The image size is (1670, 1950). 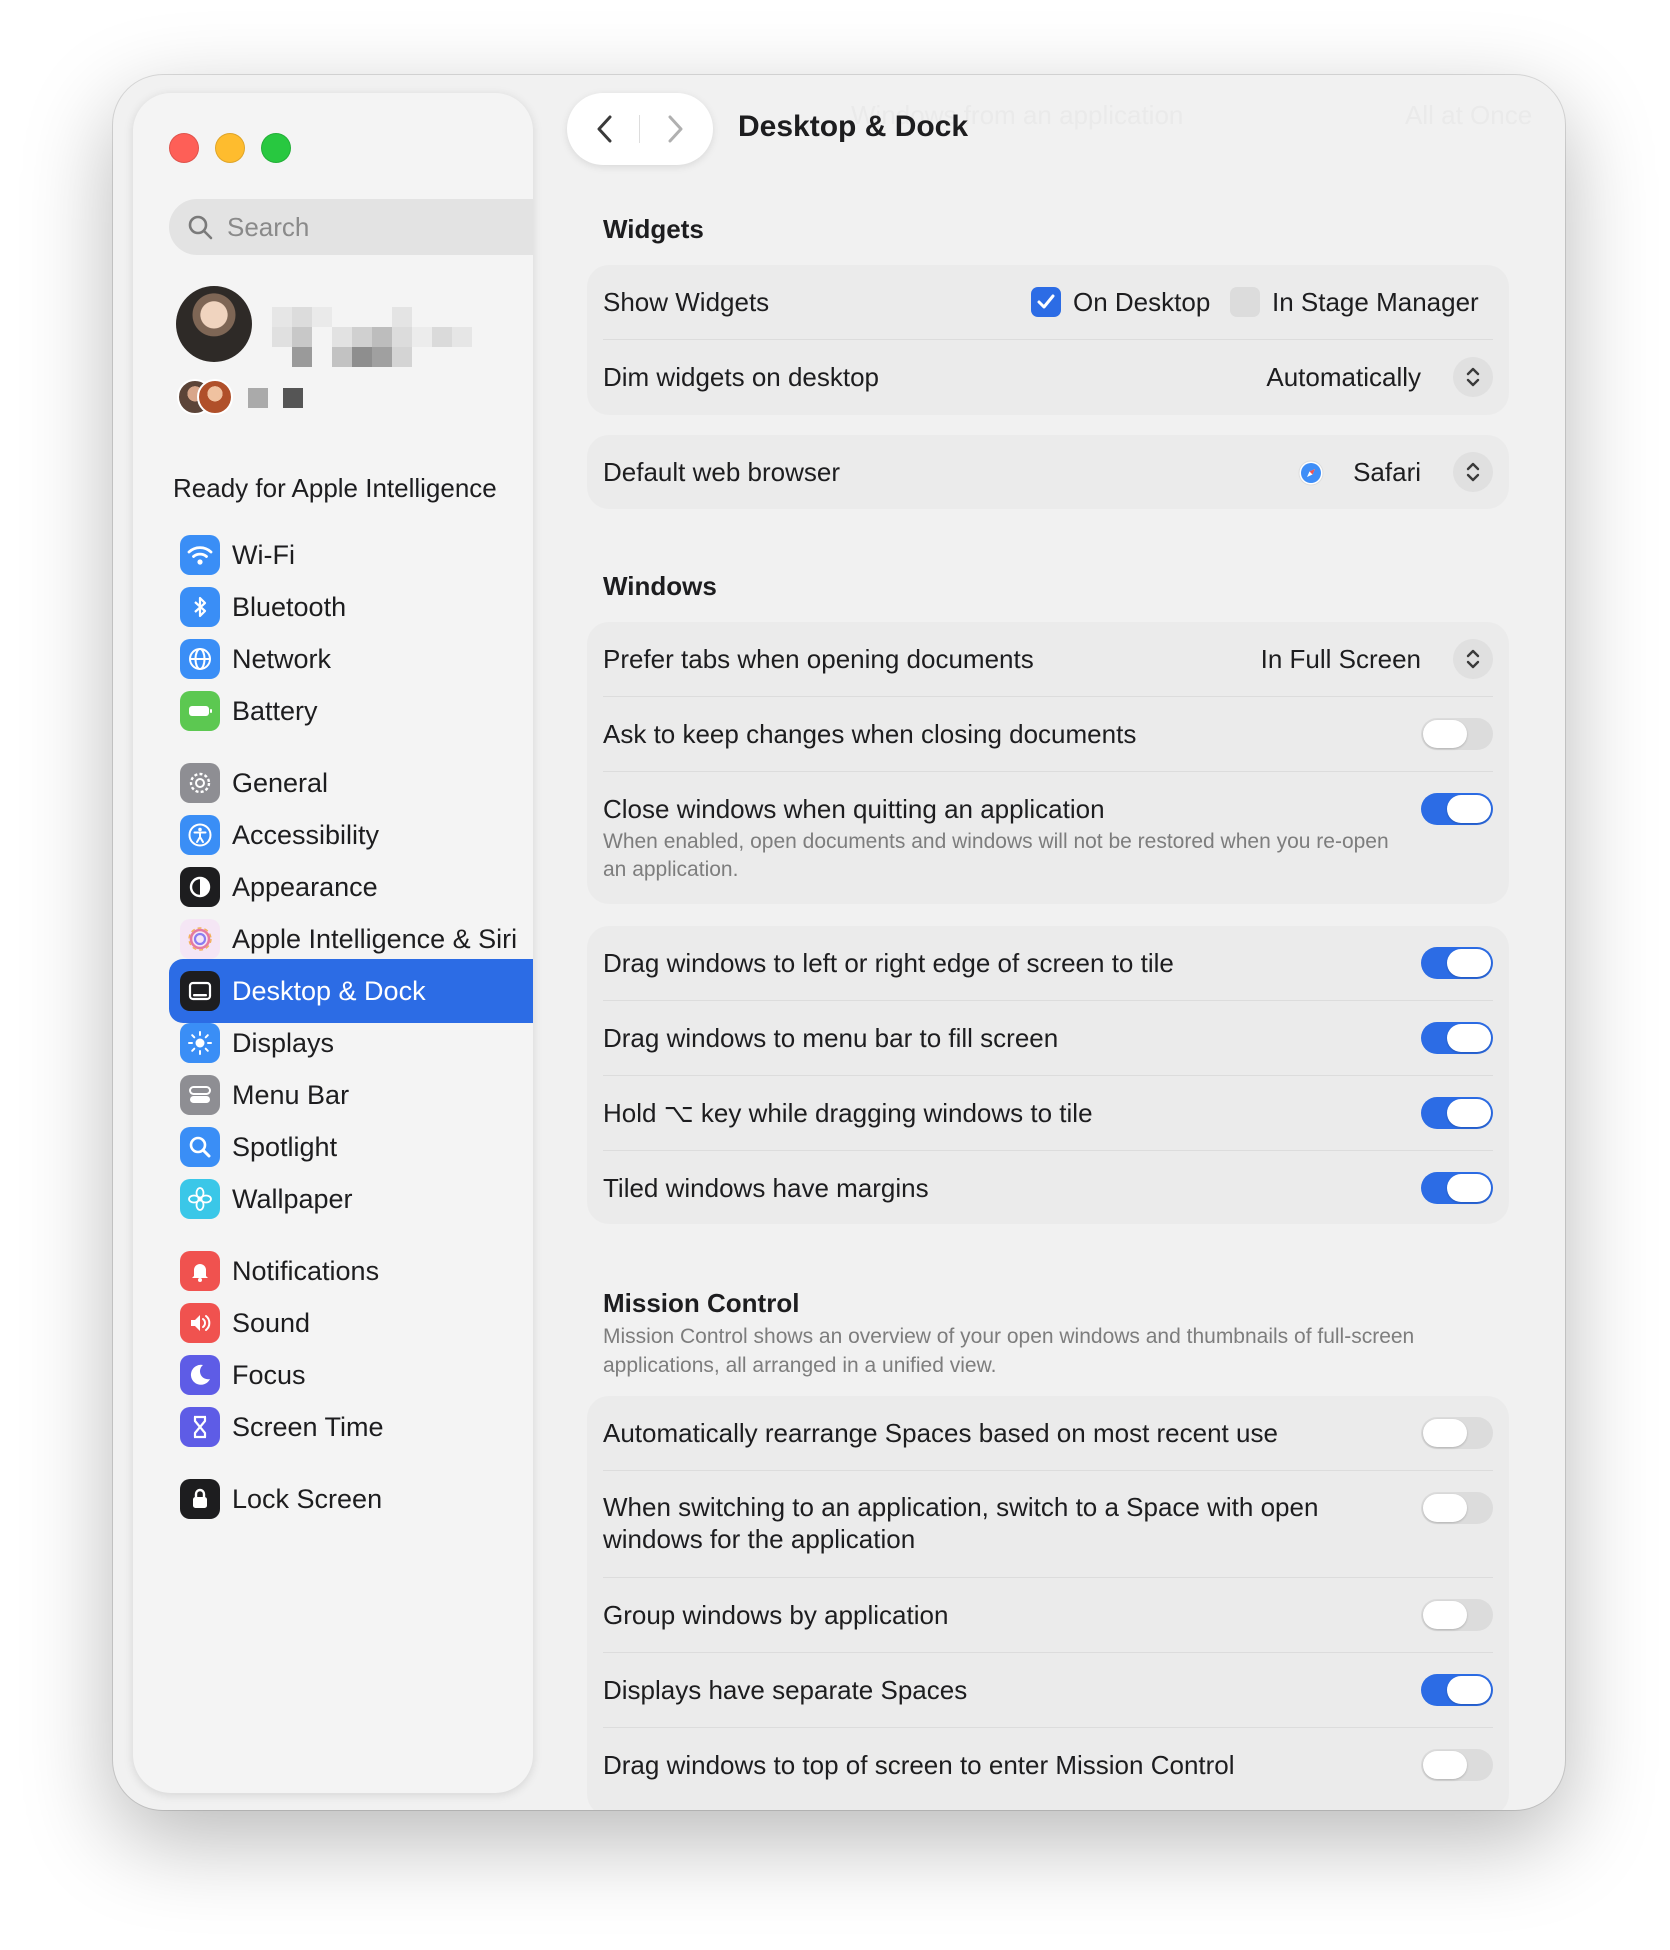 I want to click on zoom-window-button, so click(x=276, y=148).